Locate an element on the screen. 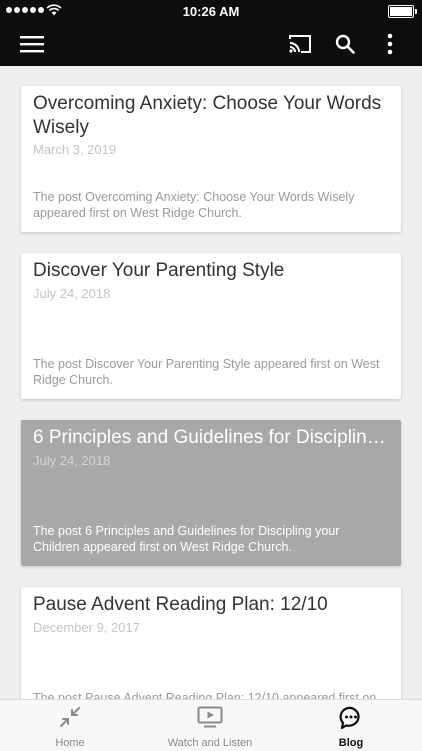  cast-button is located at coordinates (300, 44).